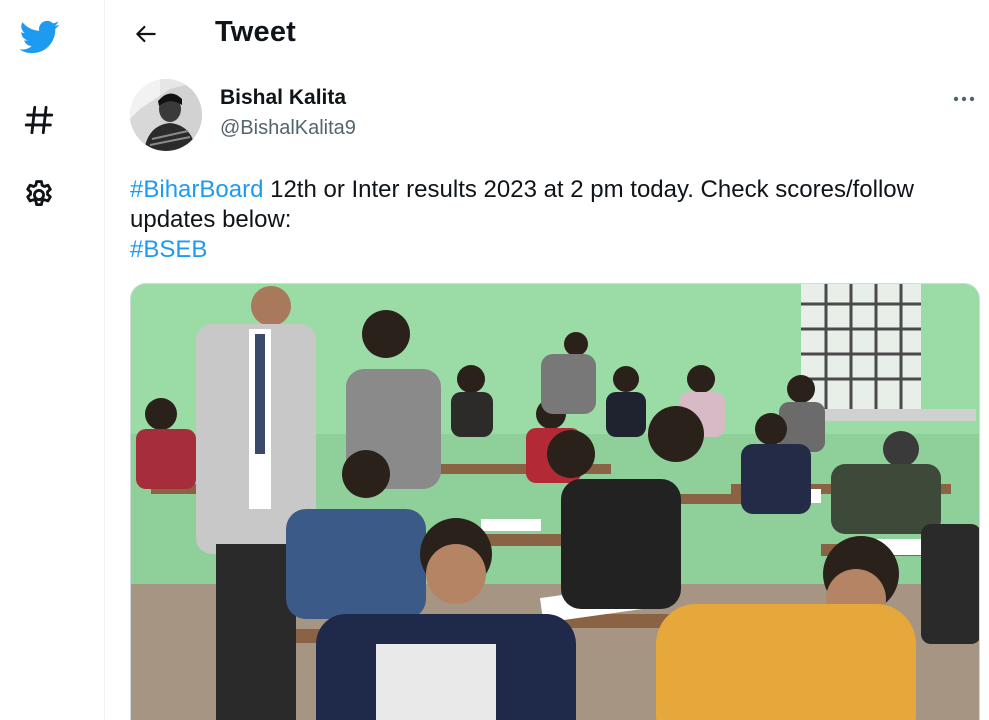 The width and height of the screenshot is (989, 720). Describe the element at coordinates (256, 32) in the screenshot. I see `page-title: Tweet` at that location.